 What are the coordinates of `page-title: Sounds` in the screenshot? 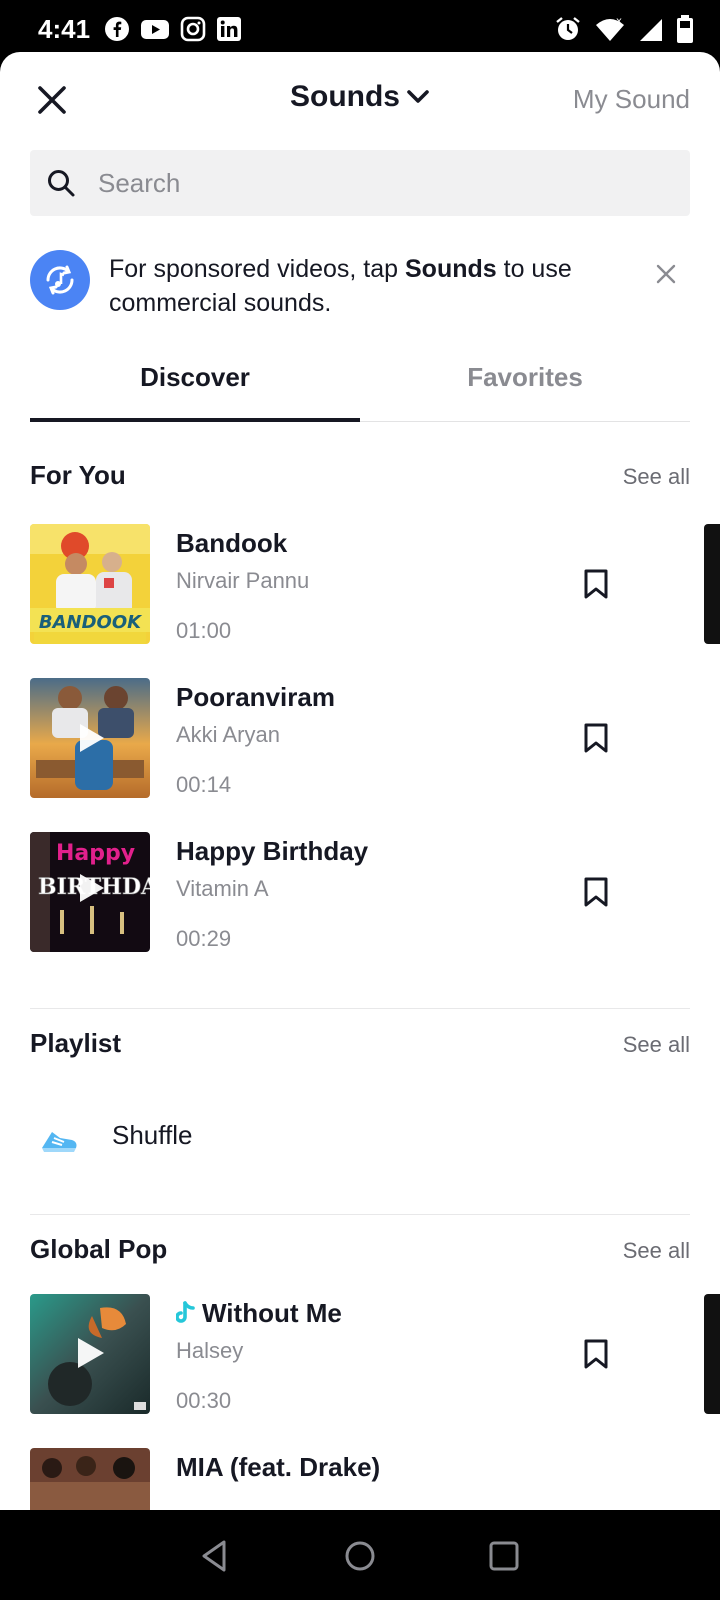 It's located at (345, 96).